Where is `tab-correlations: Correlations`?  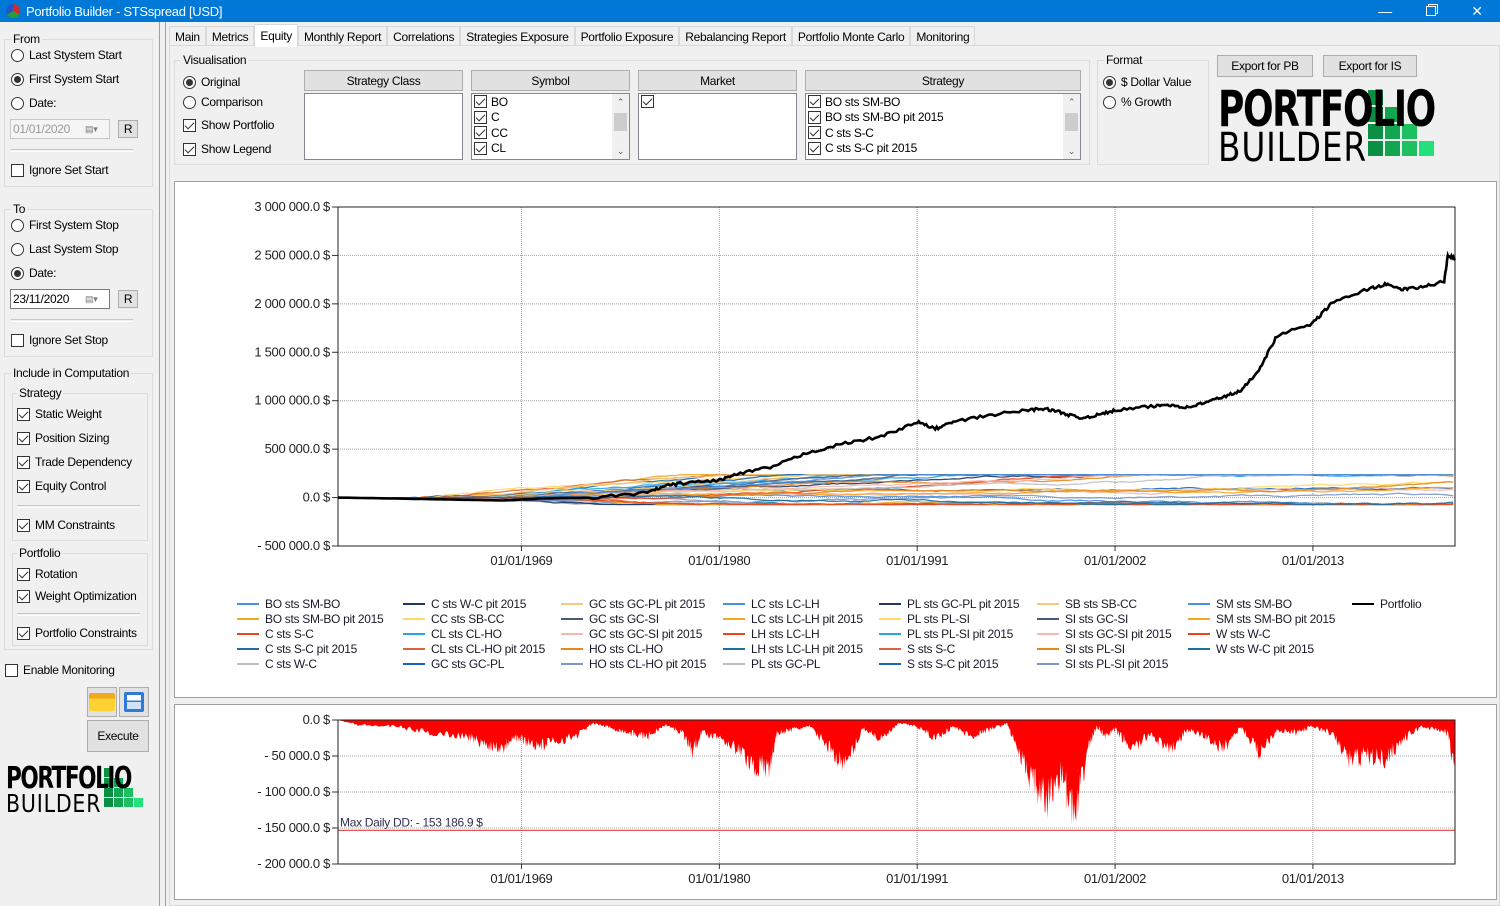 tab-correlations: Correlations is located at coordinates (424, 36).